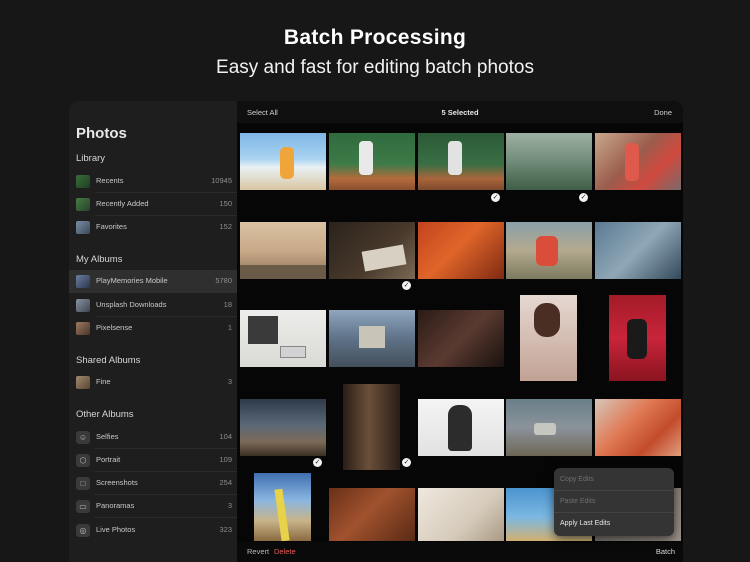 Image resolution: width=750 pixels, height=562 pixels. Describe the element at coordinates (153, 328) in the screenshot. I see `sidebar-item-pixelsense: Pixelsense 1` at that location.